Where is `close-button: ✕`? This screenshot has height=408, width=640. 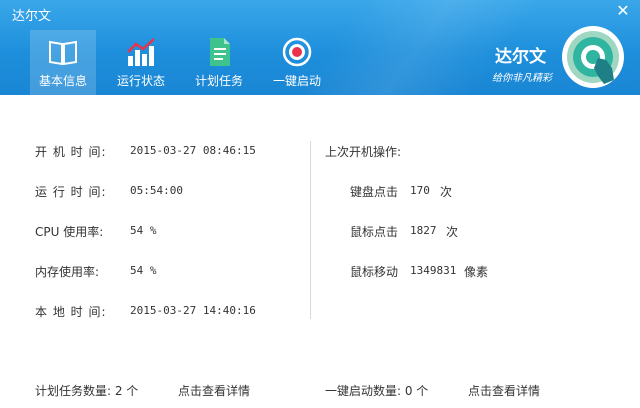
close-button: ✕ is located at coordinates (623, 11).